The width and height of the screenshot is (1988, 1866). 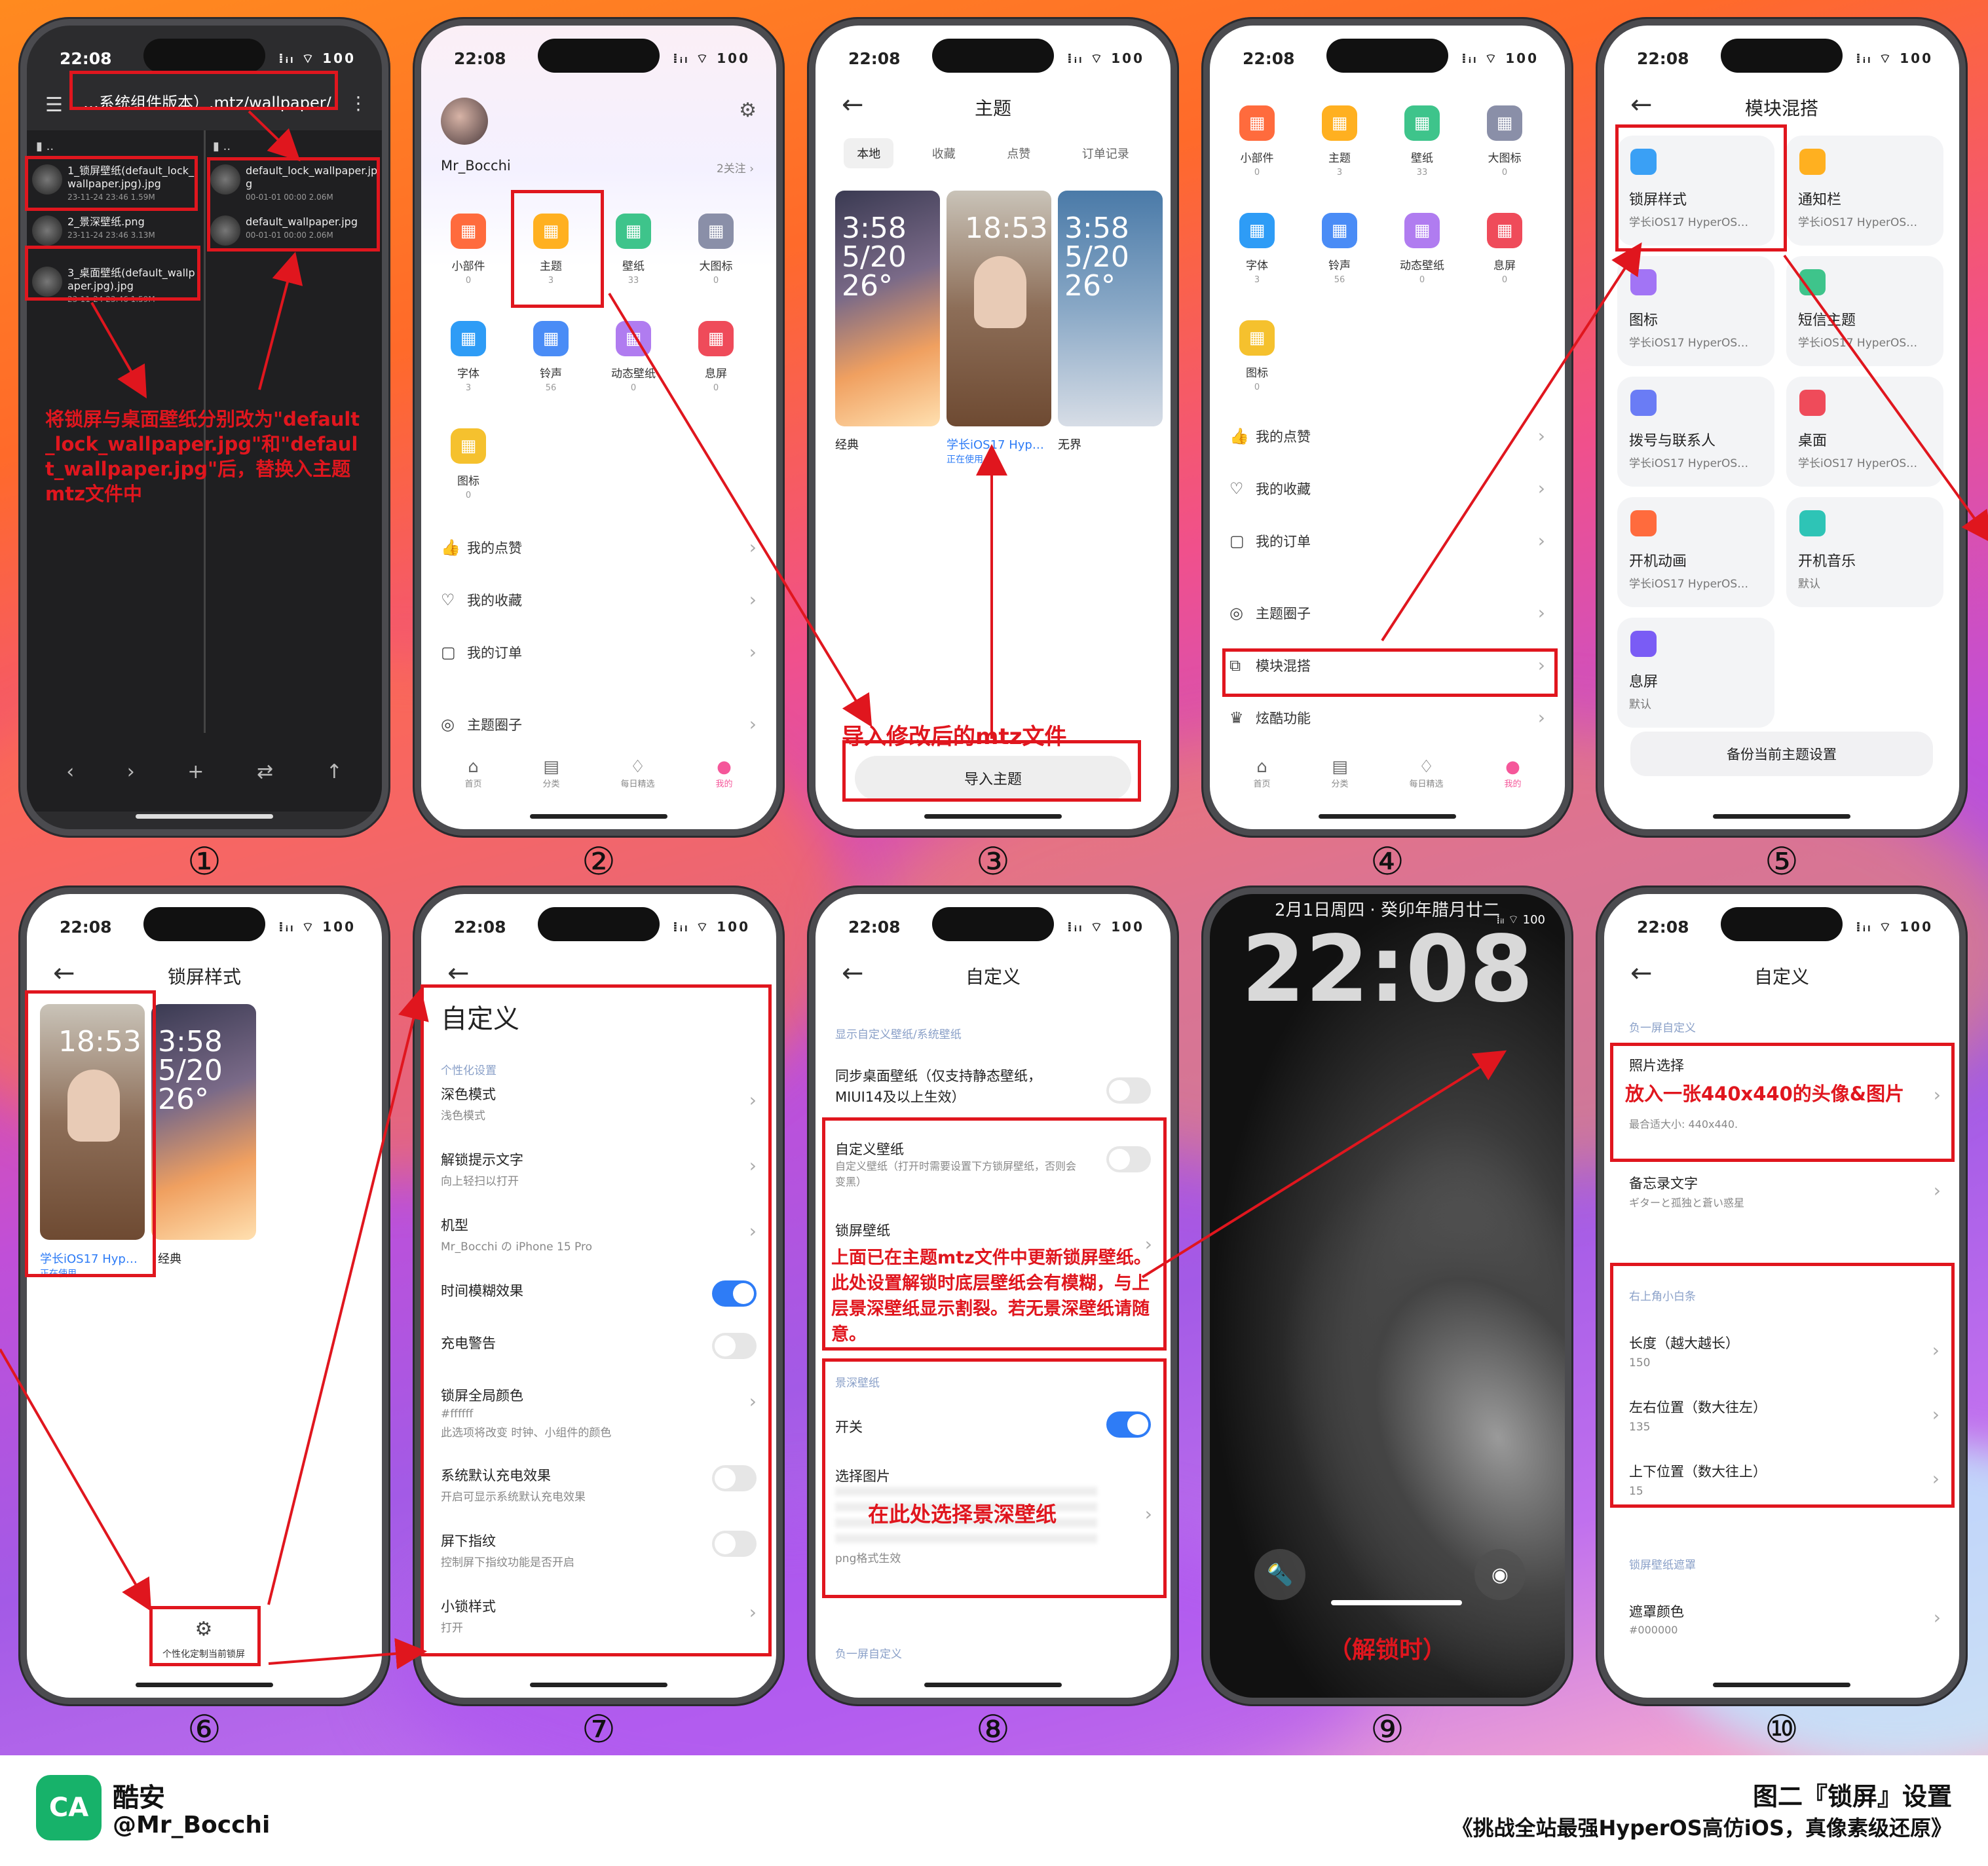 I want to click on grid-item-label: 主题, so click(x=1339, y=158).